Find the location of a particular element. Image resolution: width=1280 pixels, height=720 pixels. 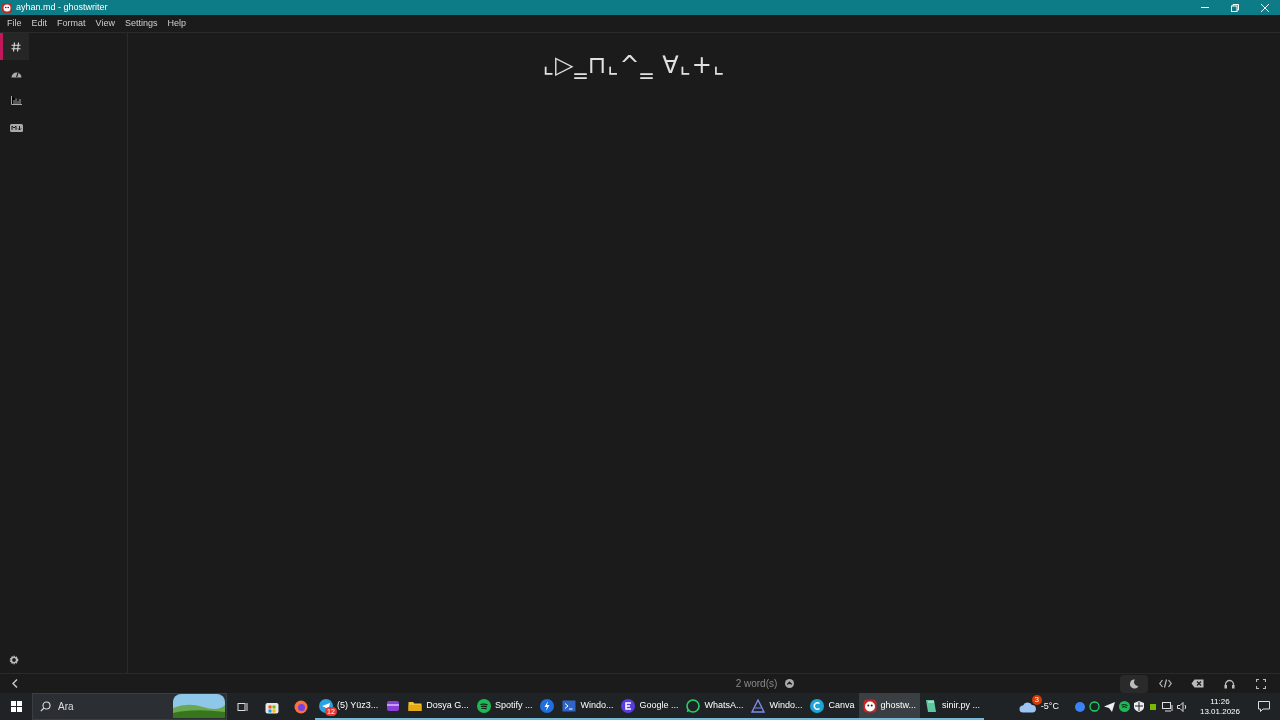

sidebar-tab is located at coordinates (14, 46).